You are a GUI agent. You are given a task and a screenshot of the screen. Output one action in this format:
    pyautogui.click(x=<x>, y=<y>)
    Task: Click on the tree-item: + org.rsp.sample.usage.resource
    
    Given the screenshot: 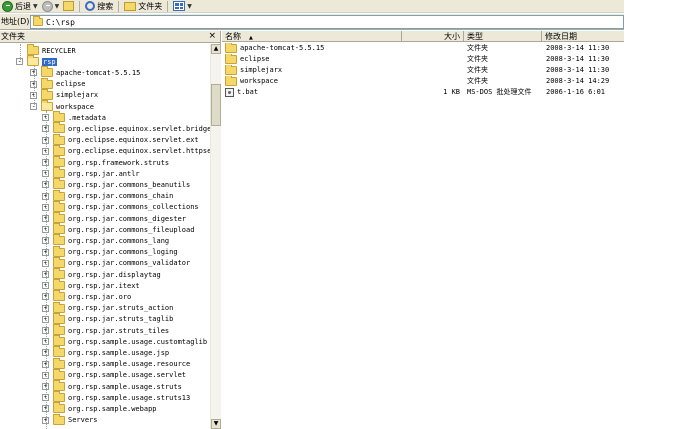 What is the action you would take?
    pyautogui.click(x=116, y=363)
    